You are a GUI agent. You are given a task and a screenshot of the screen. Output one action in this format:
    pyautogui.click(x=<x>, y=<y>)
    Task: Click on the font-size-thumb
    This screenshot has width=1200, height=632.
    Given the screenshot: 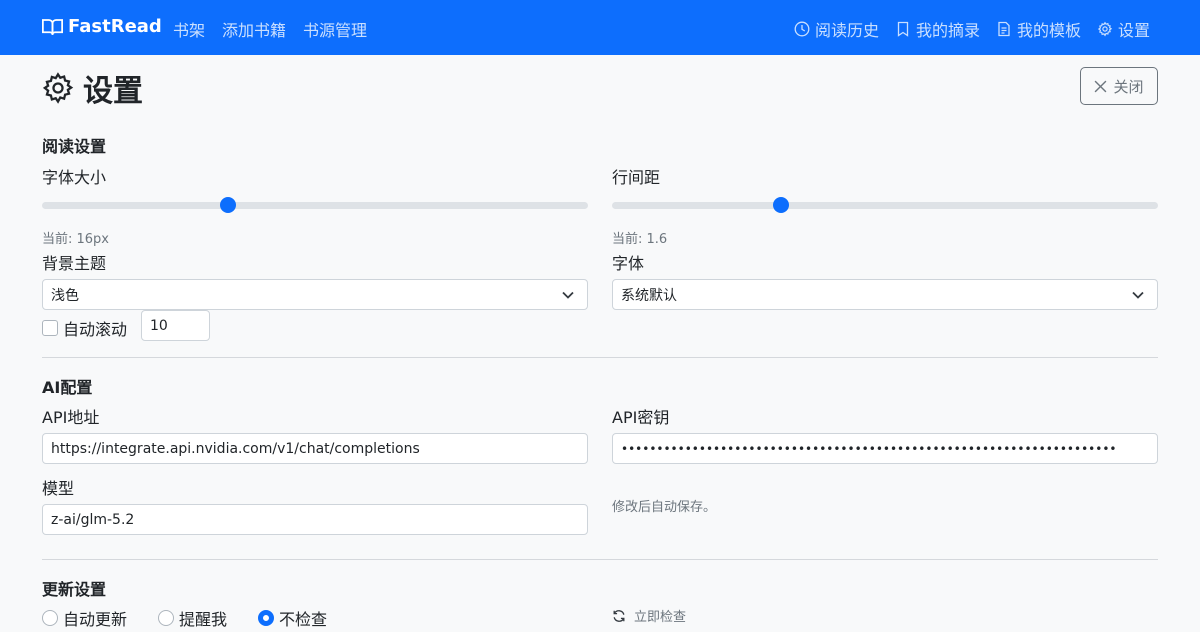 What is the action you would take?
    pyautogui.click(x=227, y=205)
    